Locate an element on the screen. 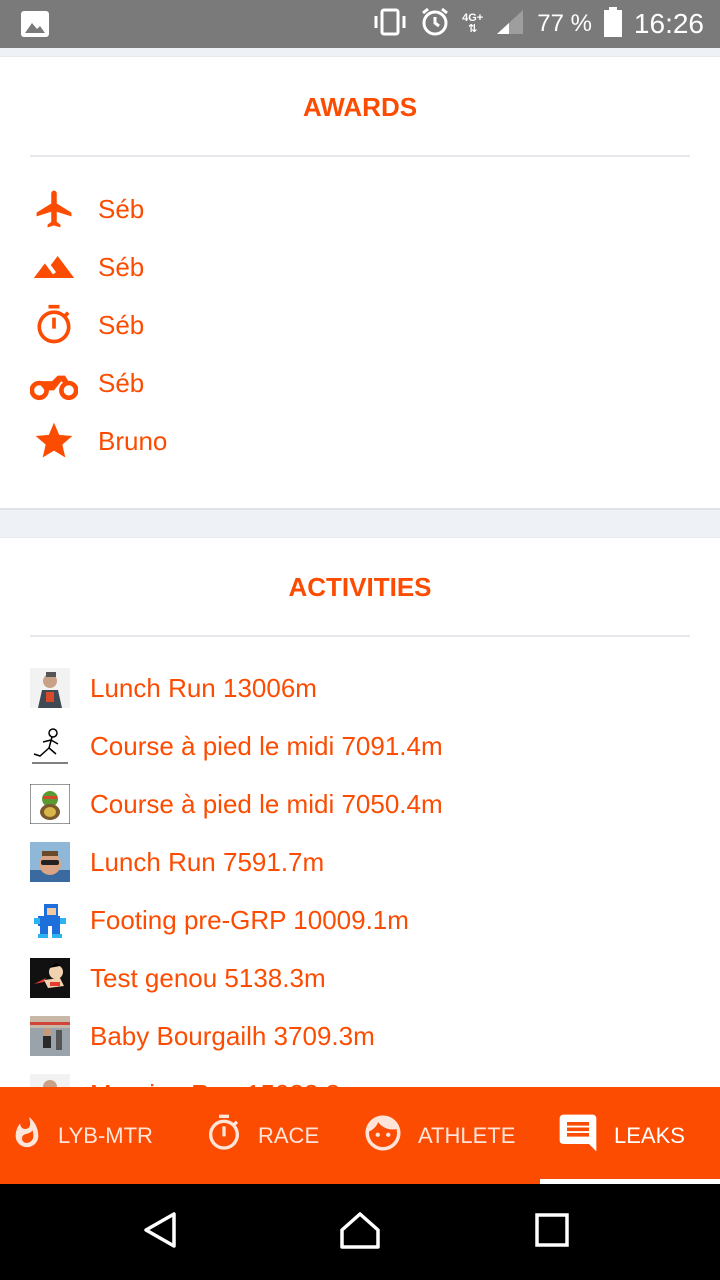 This screenshot has height=1280, width=720. clock: 16:26 is located at coordinates (668, 23).